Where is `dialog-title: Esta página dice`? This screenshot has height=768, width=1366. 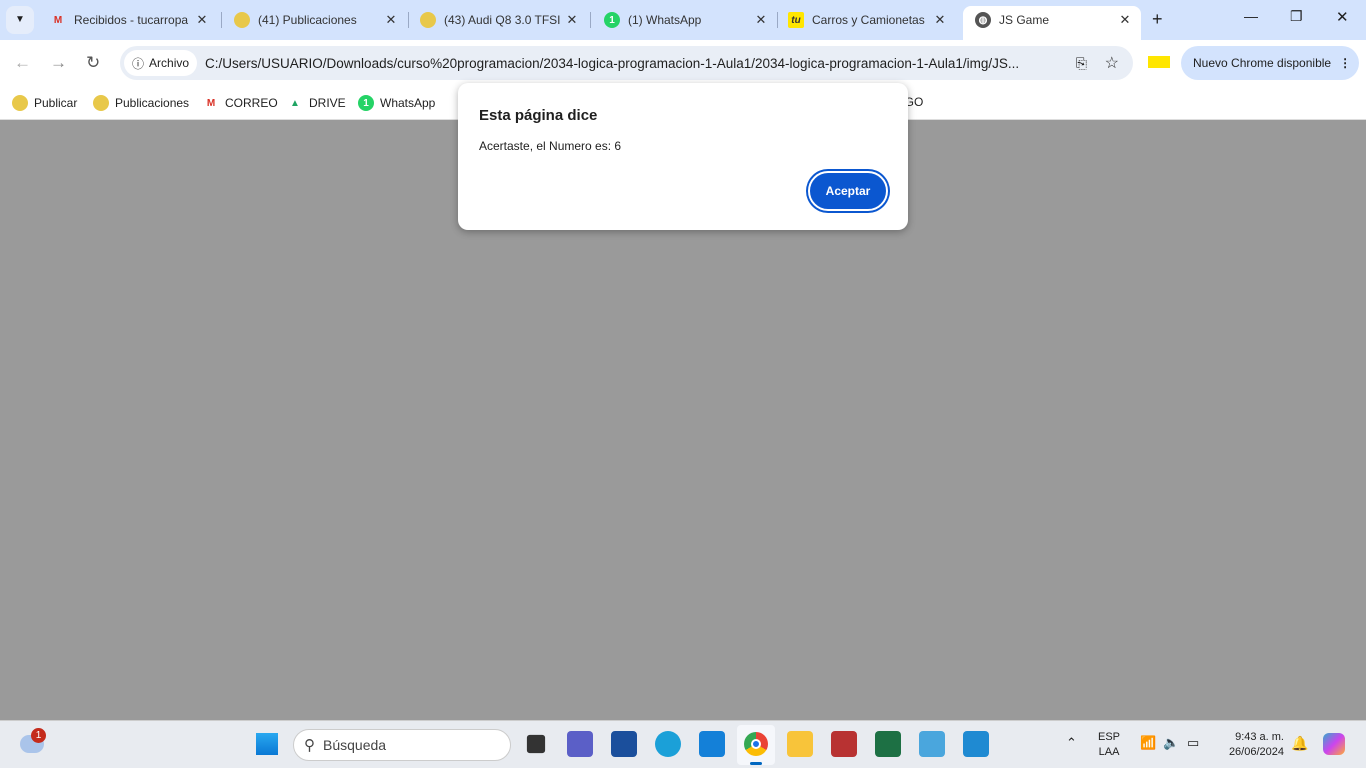 dialog-title: Esta página dice is located at coordinates (538, 115).